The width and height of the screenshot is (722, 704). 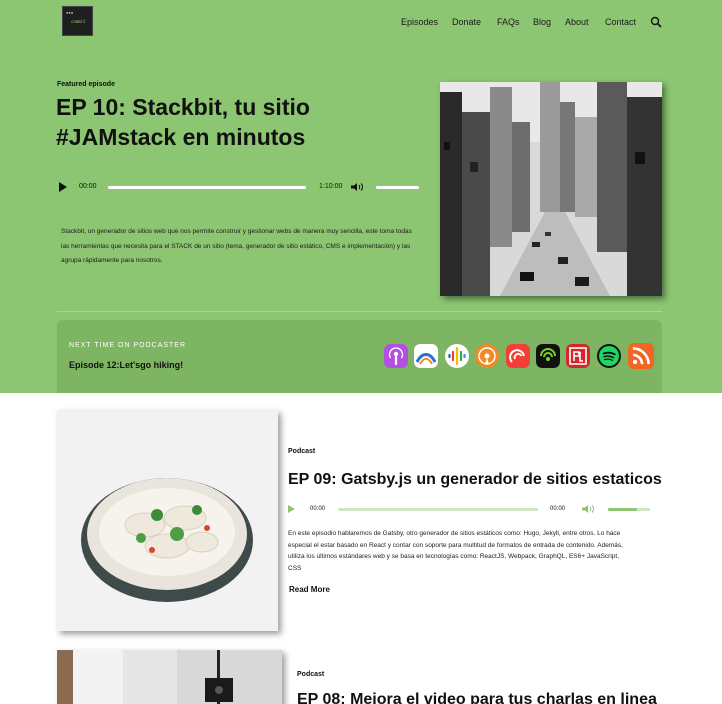 What do you see at coordinates (620, 22) in the screenshot?
I see `nav-contact: Contact` at bounding box center [620, 22].